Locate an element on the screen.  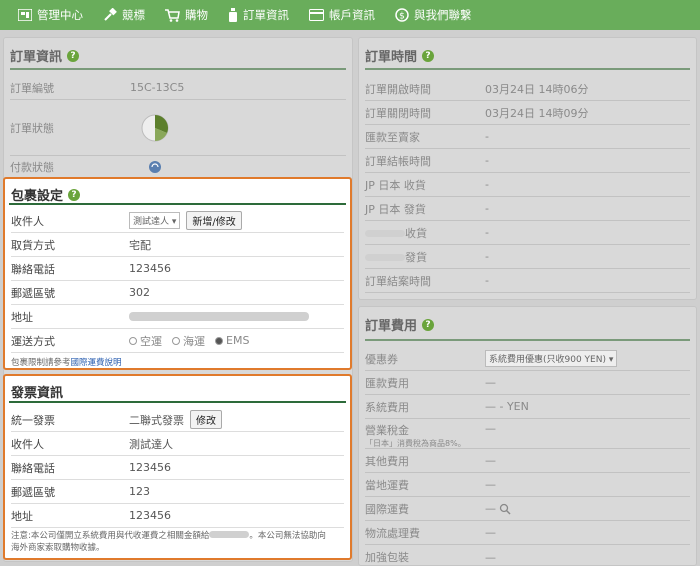
dashboard-icon is located at coordinates (25, 15).